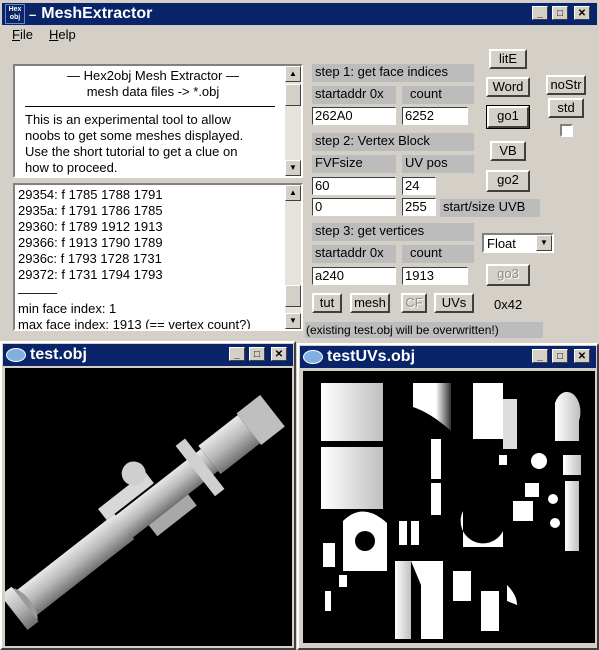  Describe the element at coordinates (299, 14) in the screenshot. I see `main-titlebar: Hex obj – MeshExtractor _ □ ✕` at that location.